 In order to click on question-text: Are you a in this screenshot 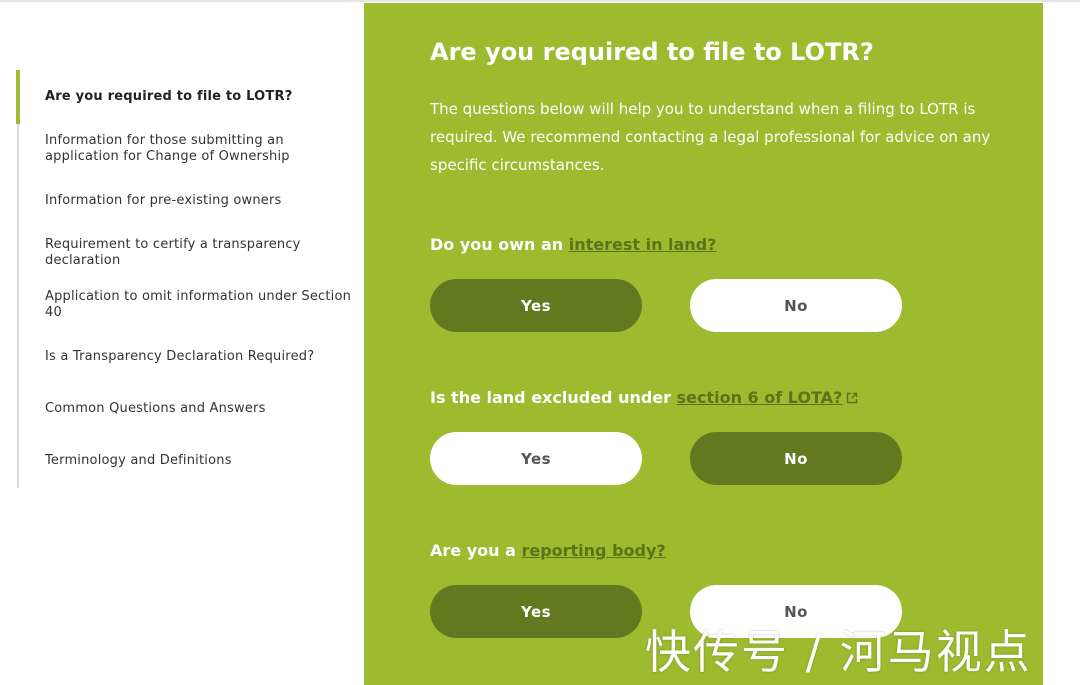, I will do `click(476, 550)`.